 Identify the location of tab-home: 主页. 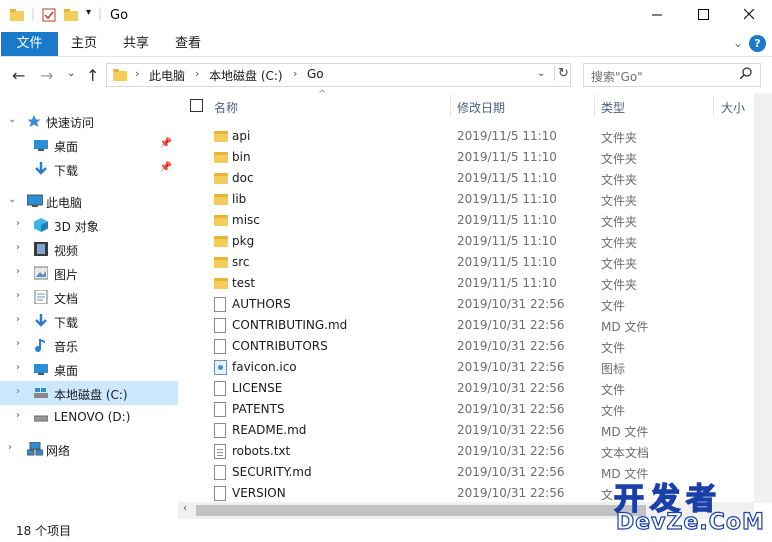
(84, 44).